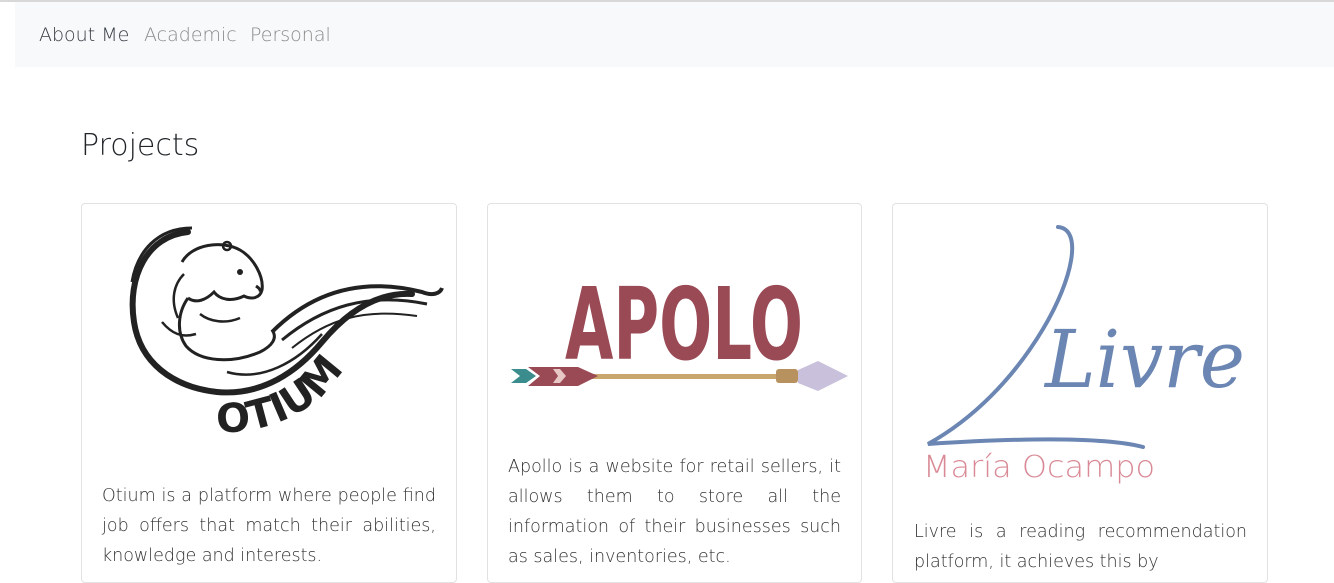 The height and width of the screenshot is (583, 1334). Describe the element at coordinates (684, 324) in the screenshot. I see `apolo-logo-text: APOLO` at that location.